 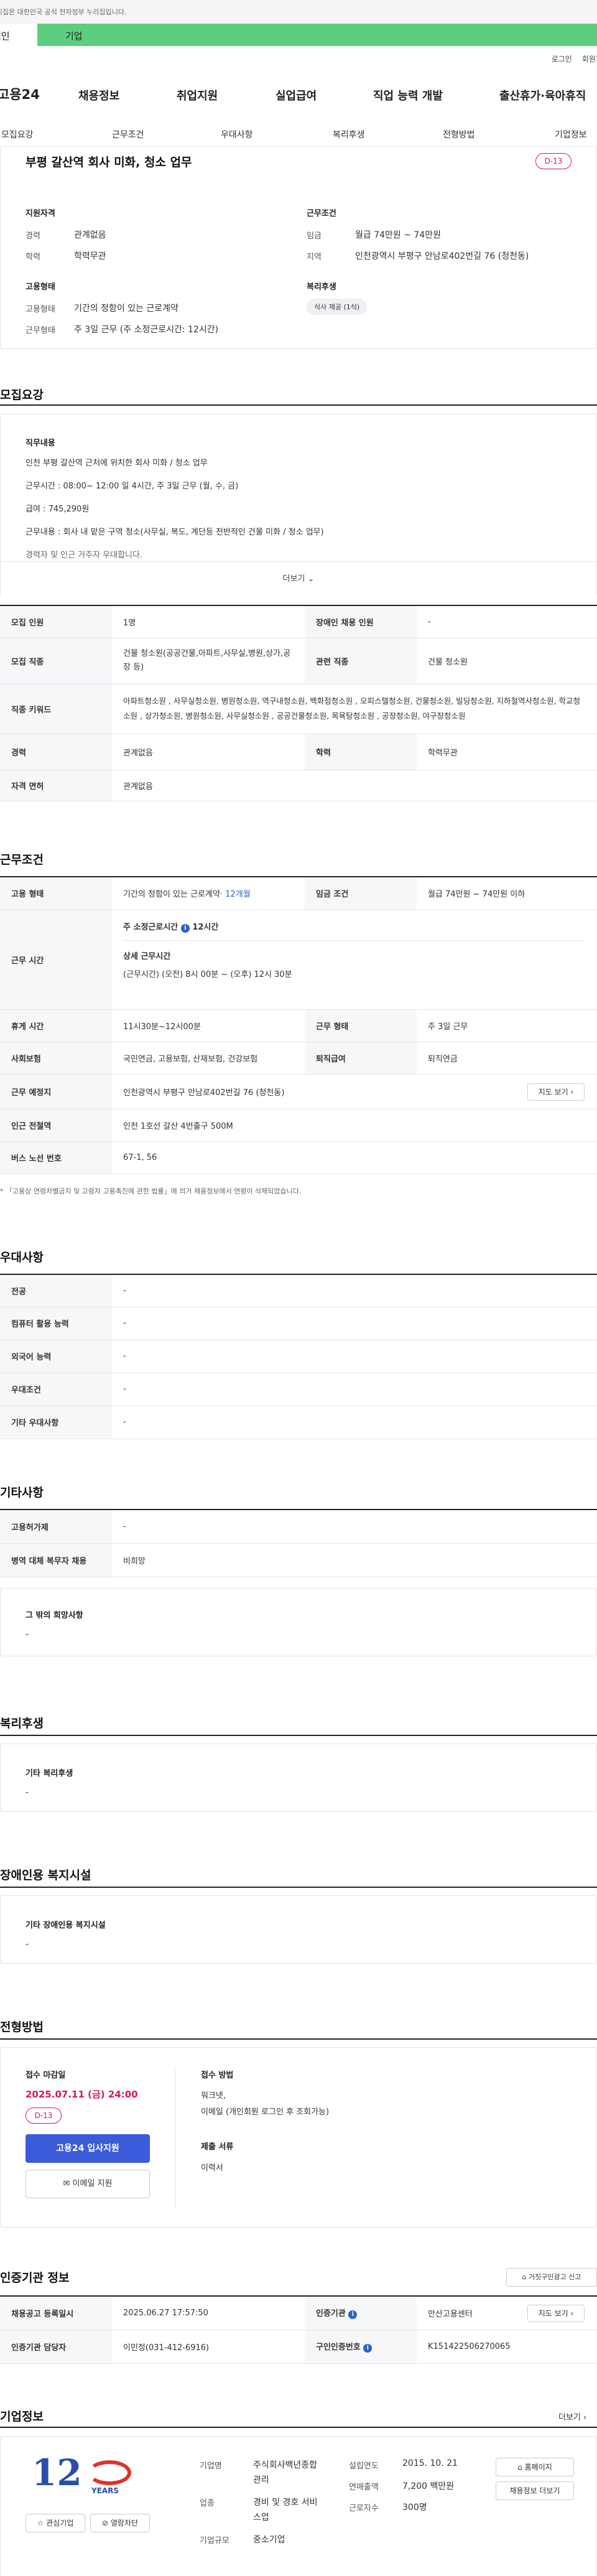 What do you see at coordinates (298, 1527) in the screenshot?
I see `table-row: 고용허가제 -` at bounding box center [298, 1527].